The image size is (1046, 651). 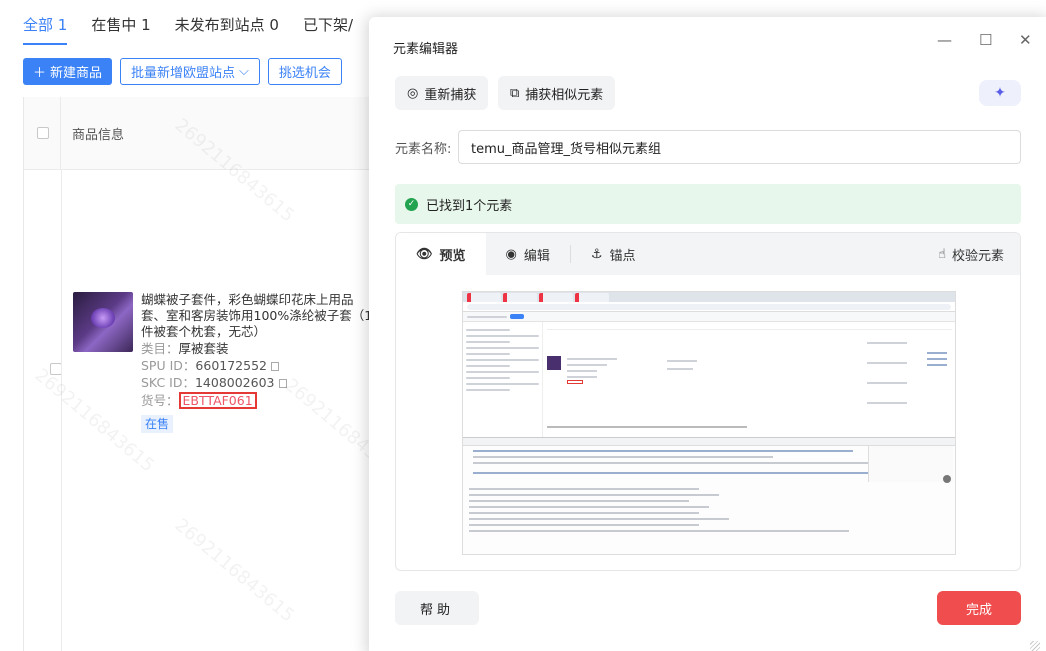 What do you see at coordinates (190, 71) in the screenshot?
I see `batch-add-eu-button: 批量新增欧盟站点 ⌵` at bounding box center [190, 71].